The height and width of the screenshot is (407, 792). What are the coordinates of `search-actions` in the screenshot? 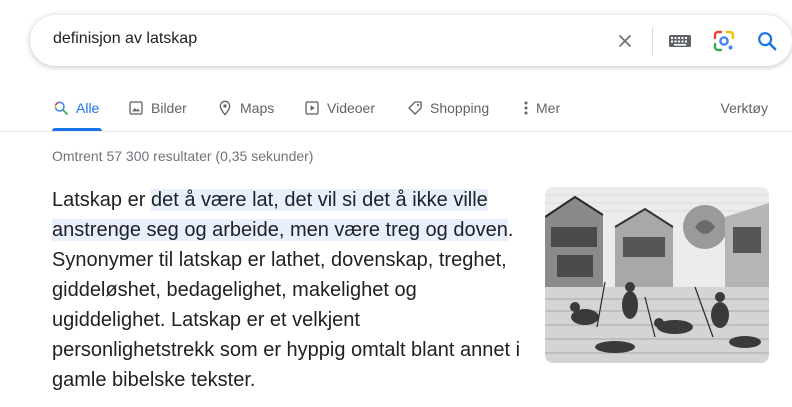 It's located at (697, 40).